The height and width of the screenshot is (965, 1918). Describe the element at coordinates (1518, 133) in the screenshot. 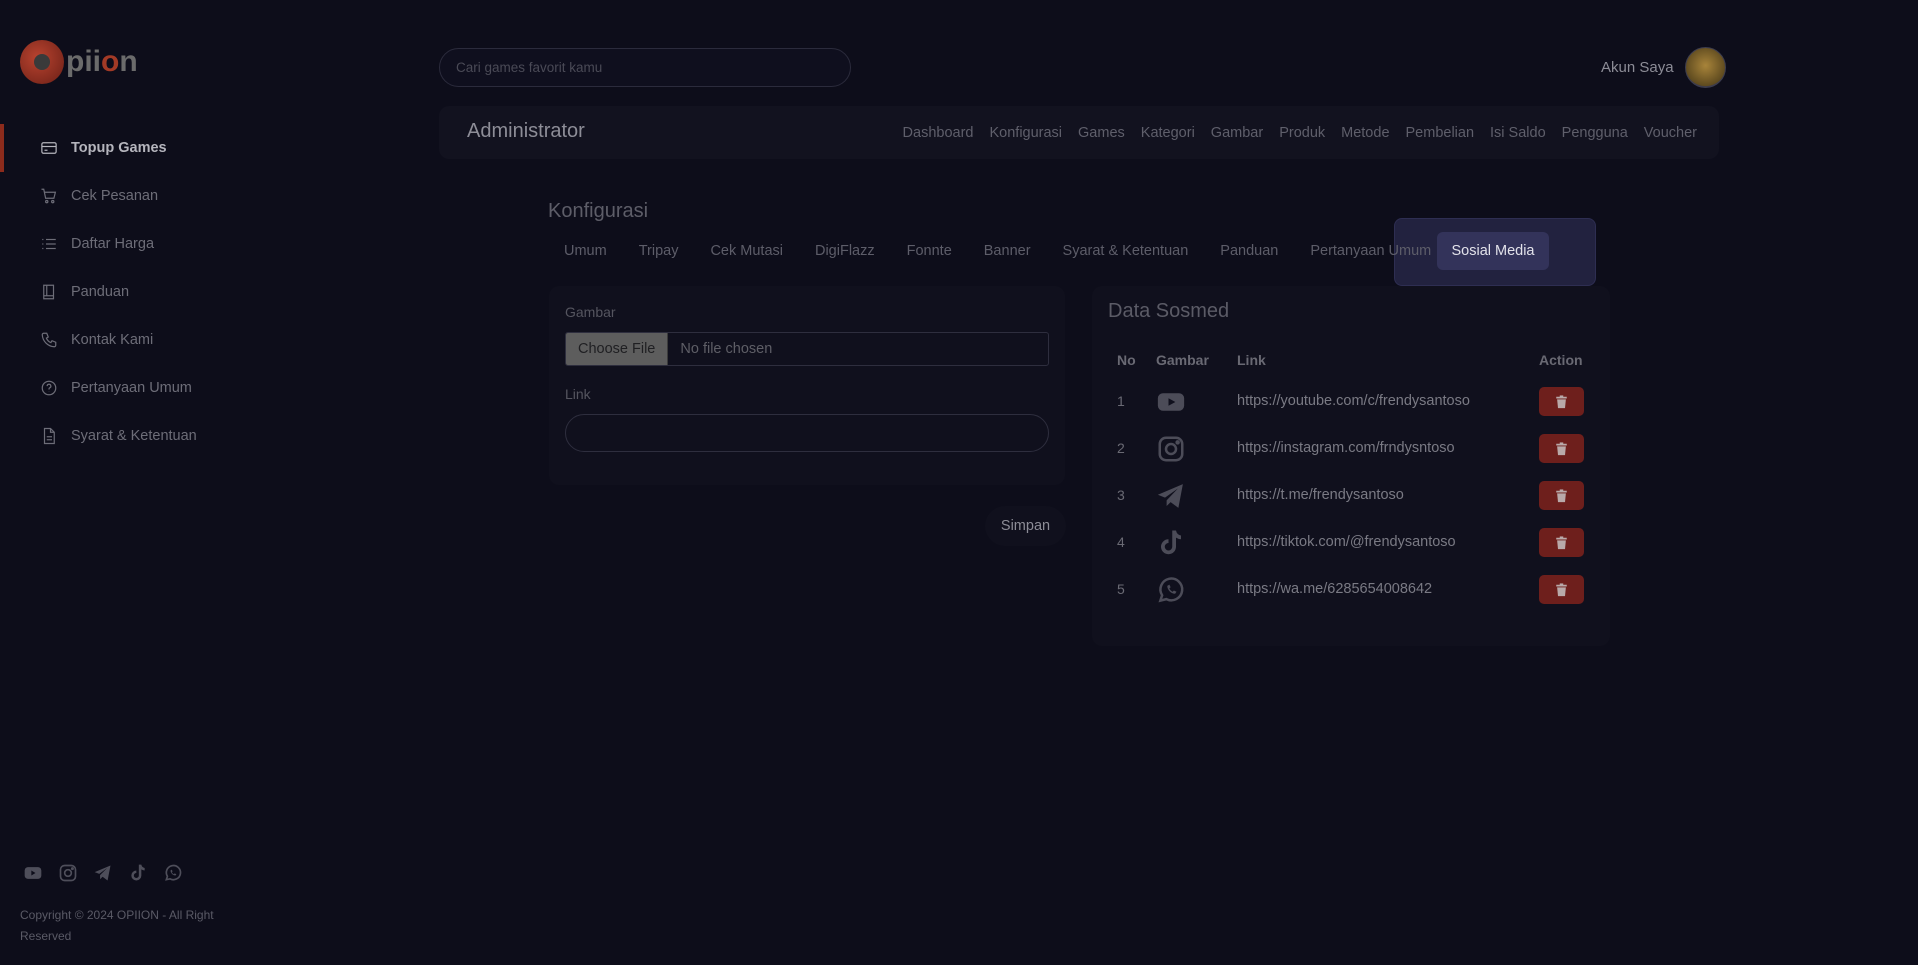

I see `admin-link-isi-saldo: Isi Saldo` at that location.